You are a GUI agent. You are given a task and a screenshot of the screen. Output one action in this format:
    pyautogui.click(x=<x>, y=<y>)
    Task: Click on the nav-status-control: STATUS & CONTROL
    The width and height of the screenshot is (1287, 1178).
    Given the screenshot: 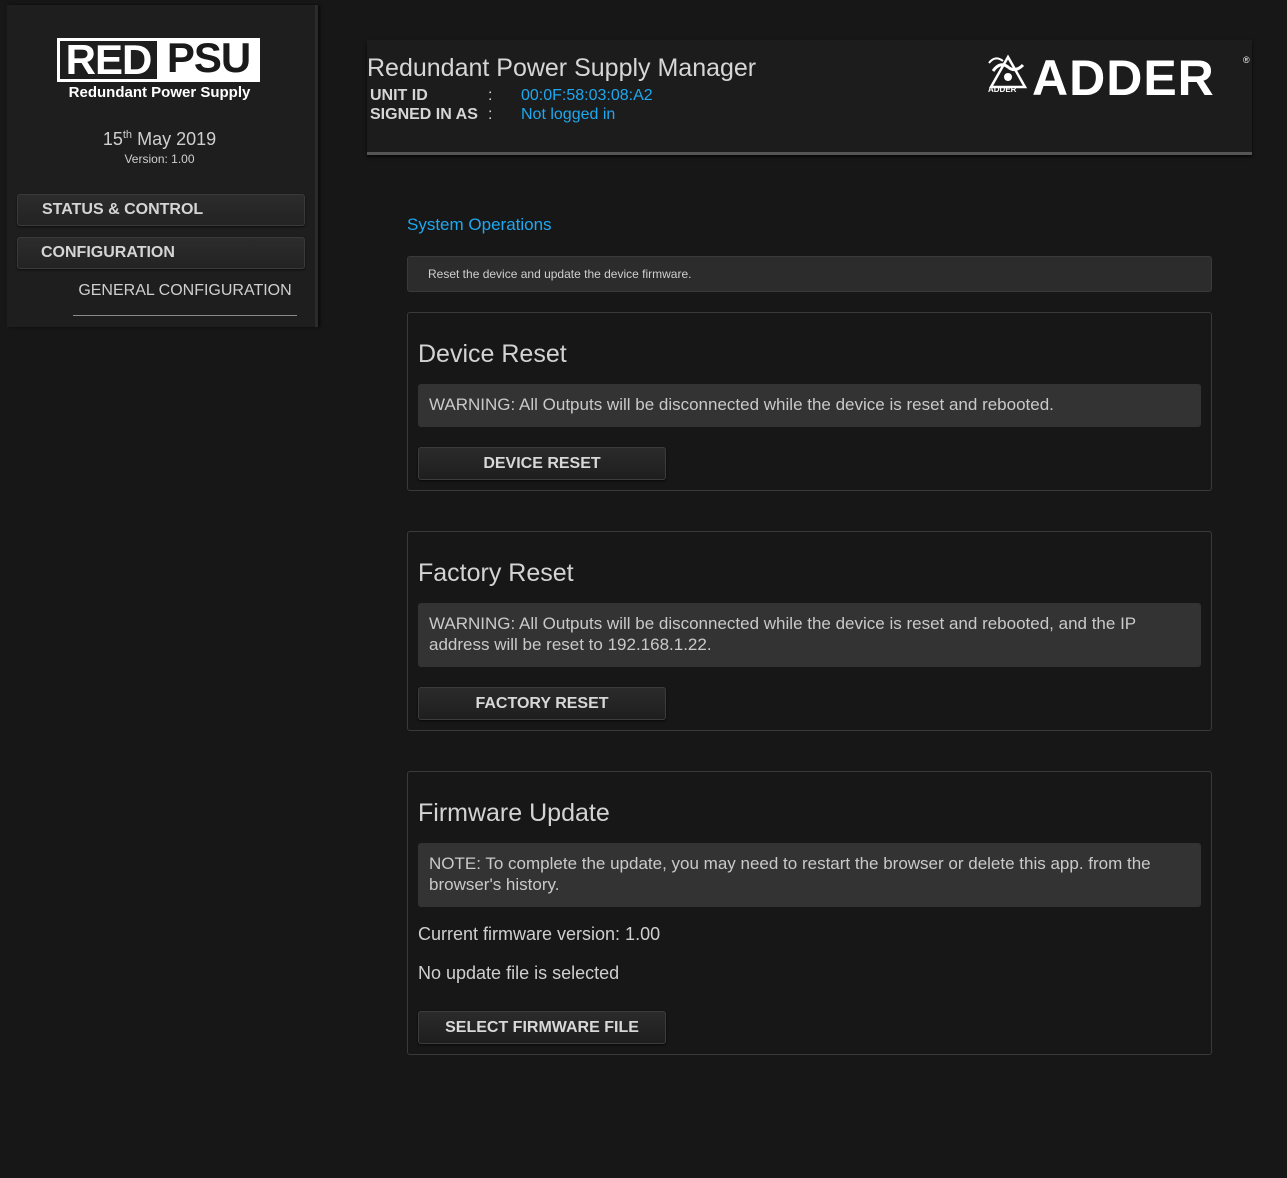 What is the action you would take?
    pyautogui.click(x=161, y=210)
    